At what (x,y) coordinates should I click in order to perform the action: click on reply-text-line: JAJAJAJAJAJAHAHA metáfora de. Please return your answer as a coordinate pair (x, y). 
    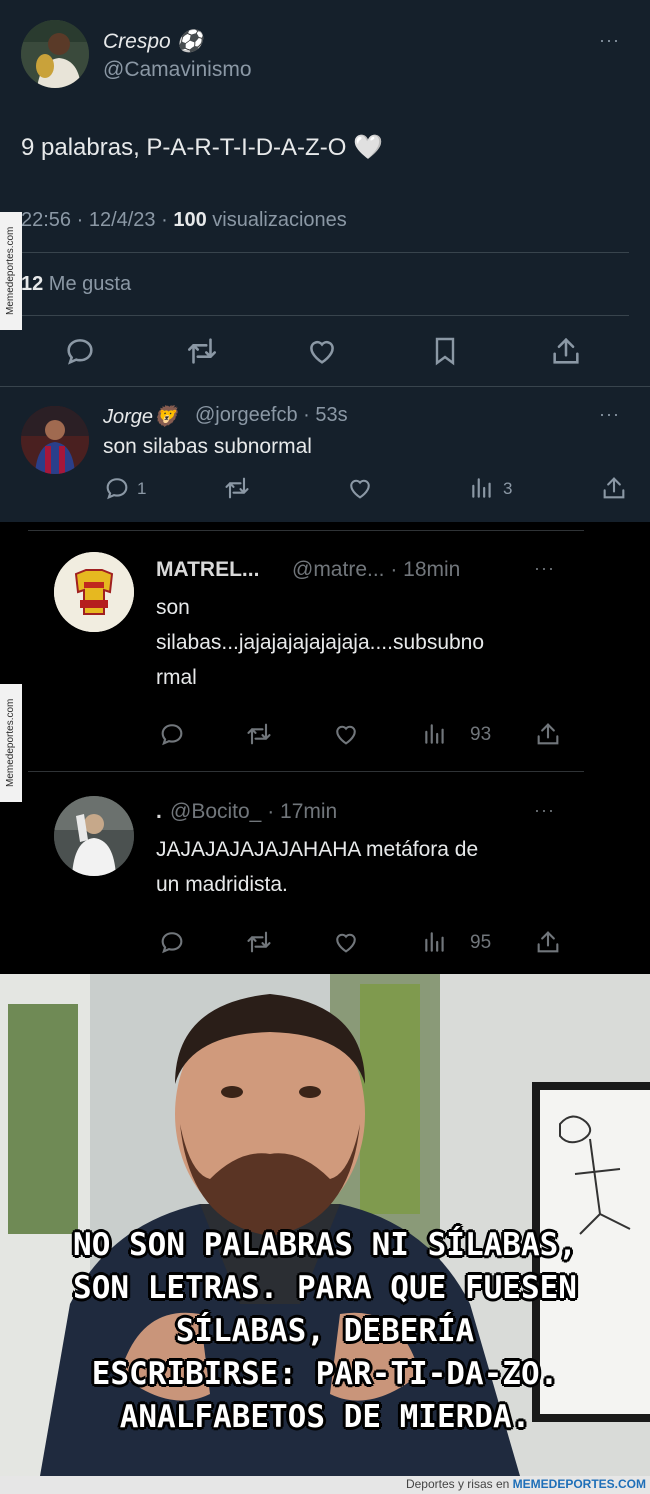
    Looking at the image, I should click on (317, 849).